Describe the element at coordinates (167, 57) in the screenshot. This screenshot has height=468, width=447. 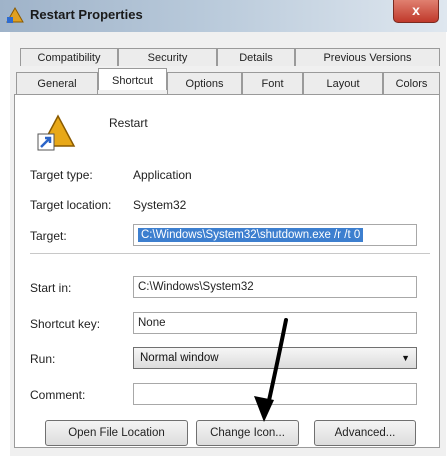
I see `tab-security: Security` at that location.